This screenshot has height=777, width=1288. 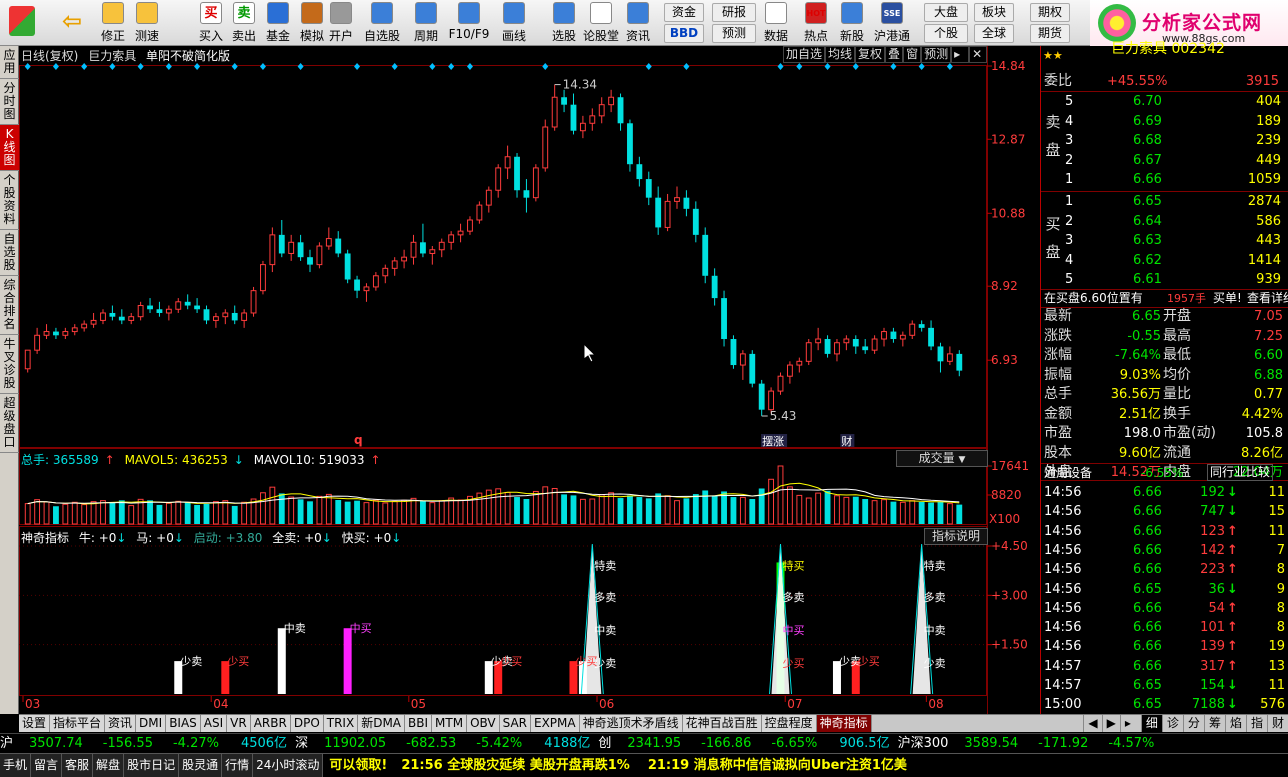 What do you see at coordinates (358, 766) in the screenshot?
I see `promo-text: 可以领取!` at bounding box center [358, 766].